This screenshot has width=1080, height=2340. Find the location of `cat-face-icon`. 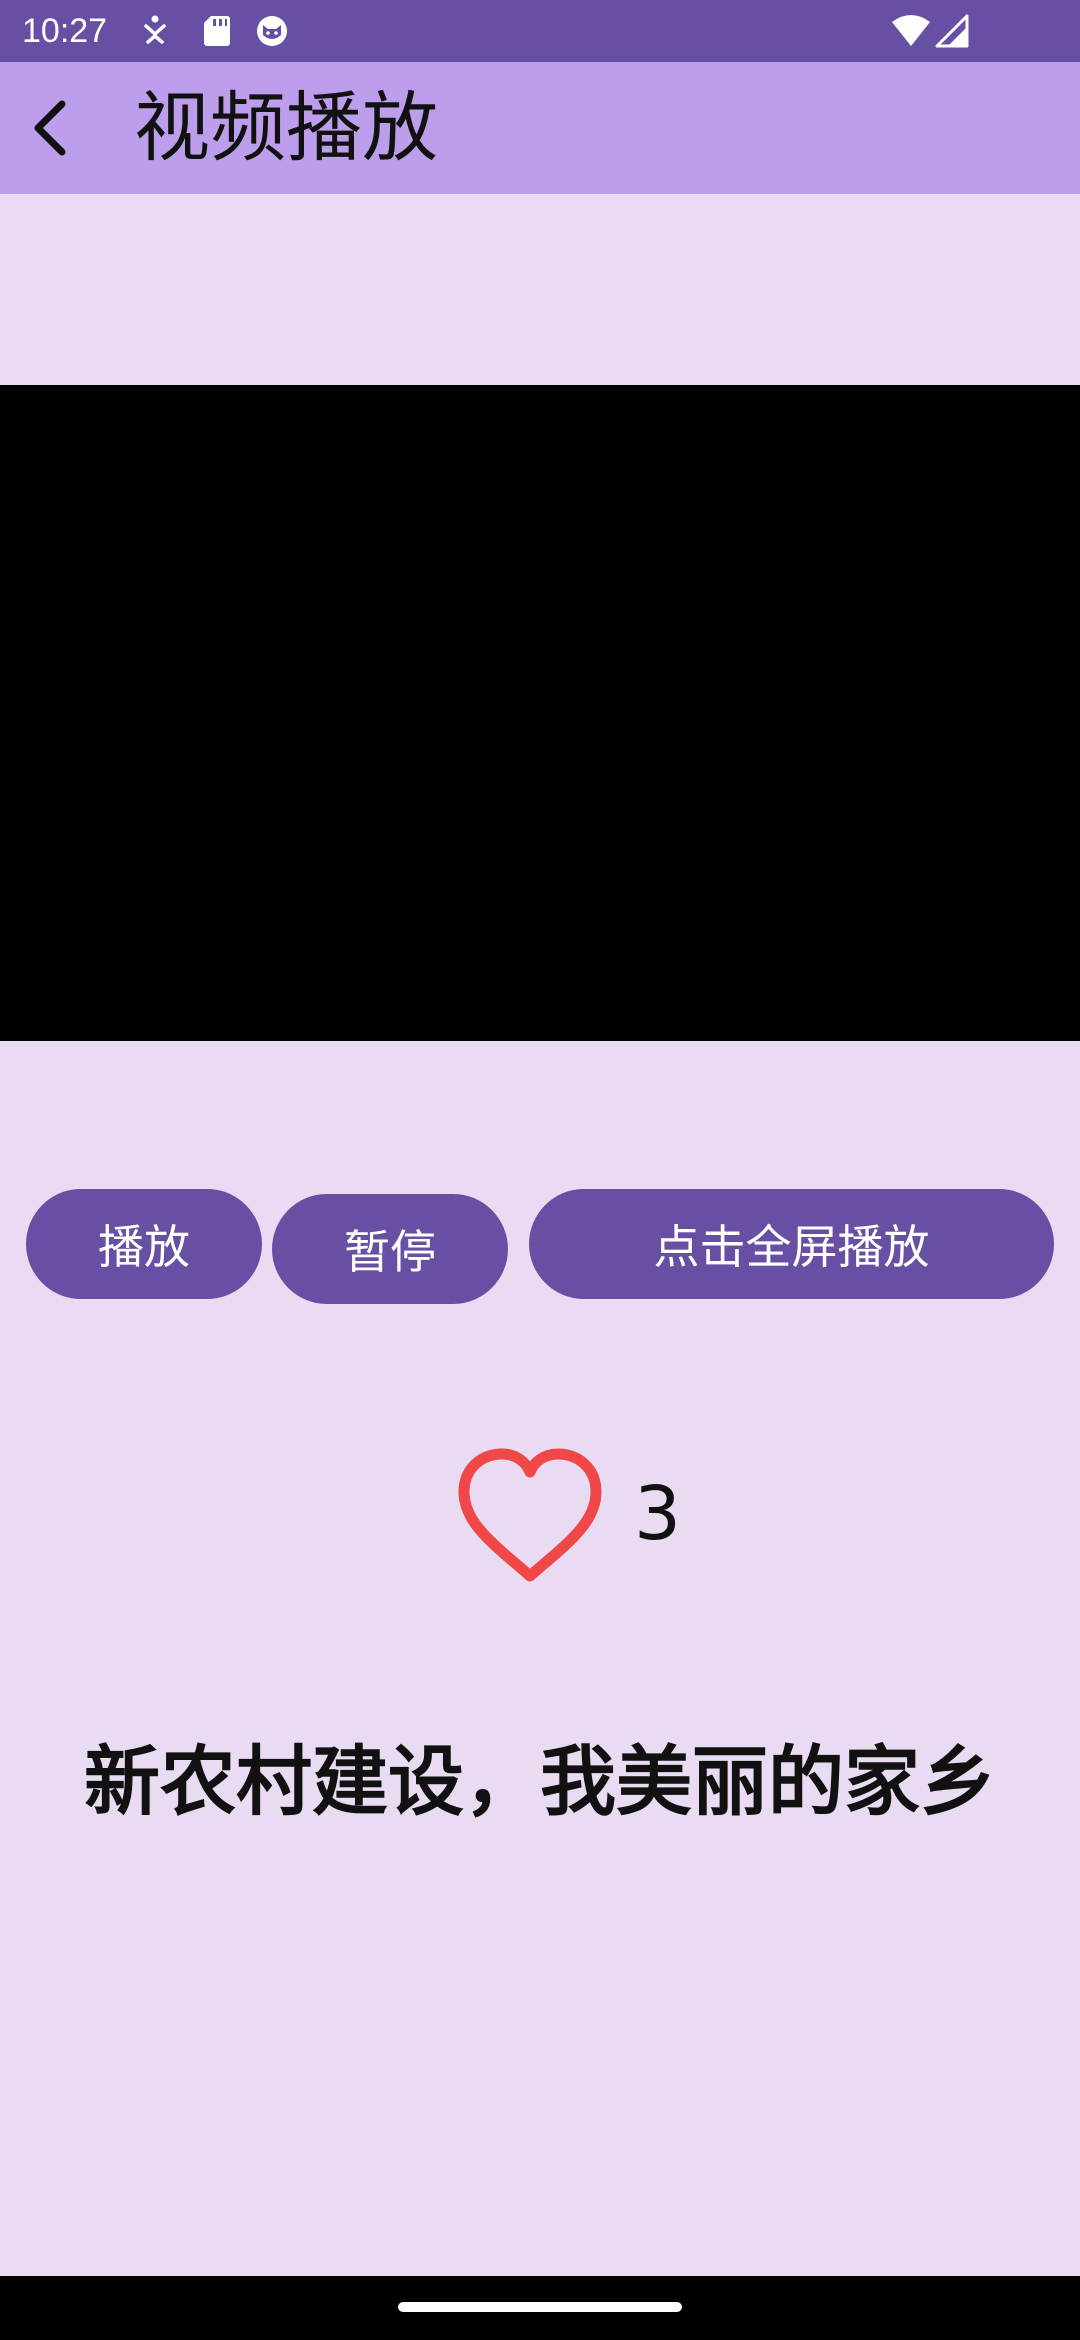

cat-face-icon is located at coordinates (272, 31).